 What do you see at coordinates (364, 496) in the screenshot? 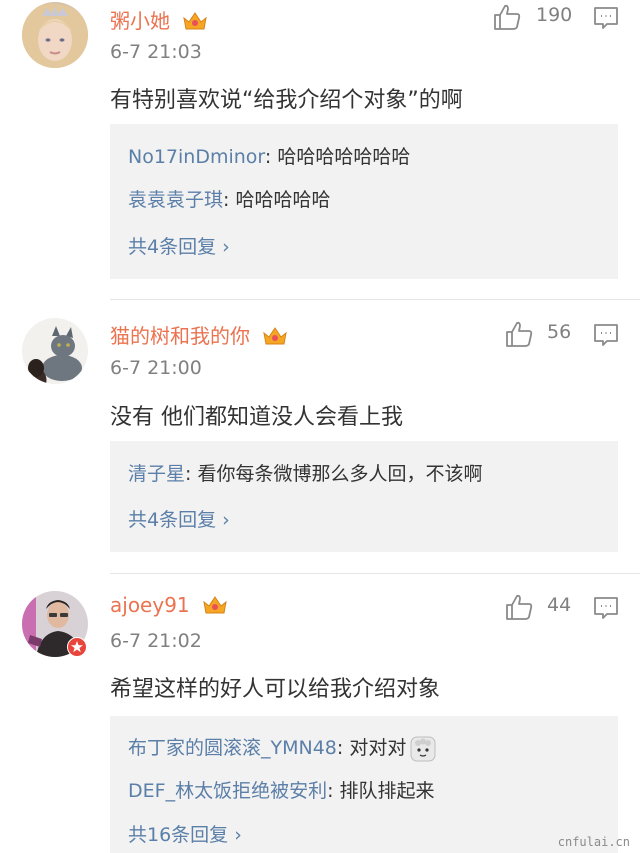
I see `reply-box: 清子星: 看你每条微博那么多人回，不该啊 共4条回复 ›` at bounding box center [364, 496].